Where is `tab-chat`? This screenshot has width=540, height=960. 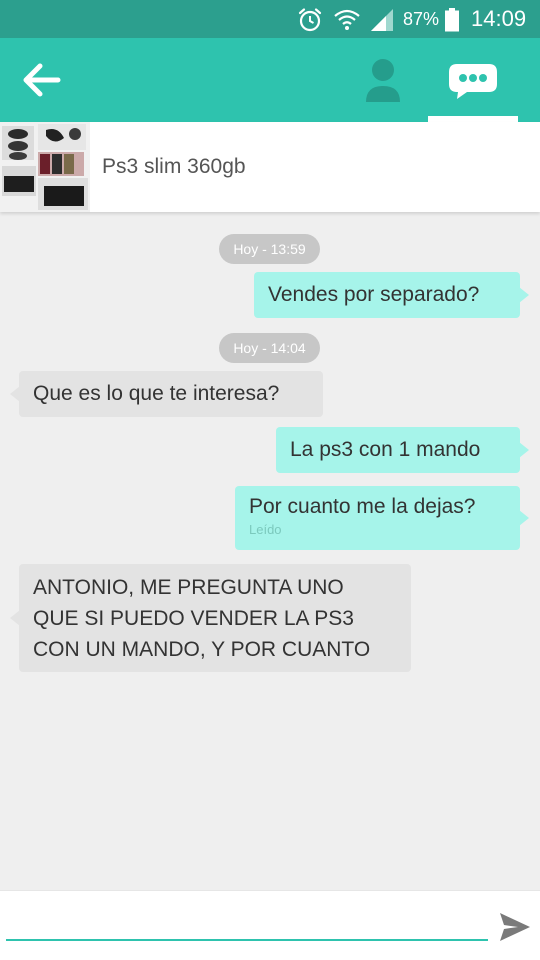
tab-chat is located at coordinates (473, 86).